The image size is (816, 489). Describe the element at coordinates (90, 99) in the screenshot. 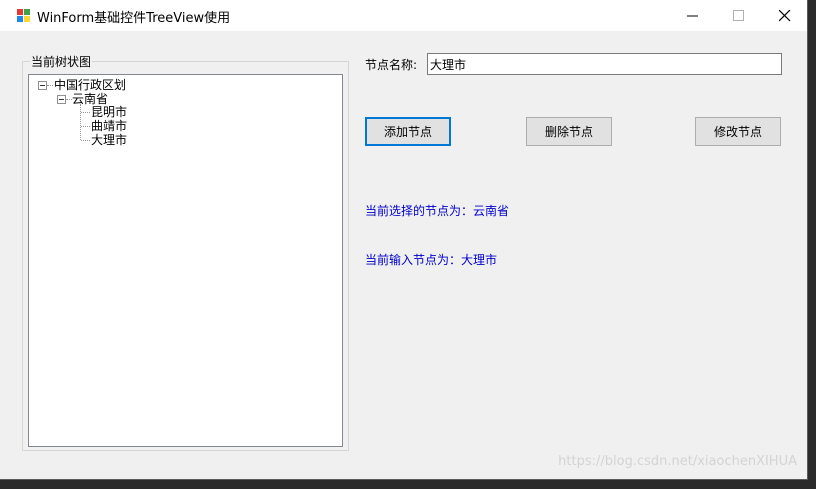

I see `tree-node-province: 云南省` at that location.